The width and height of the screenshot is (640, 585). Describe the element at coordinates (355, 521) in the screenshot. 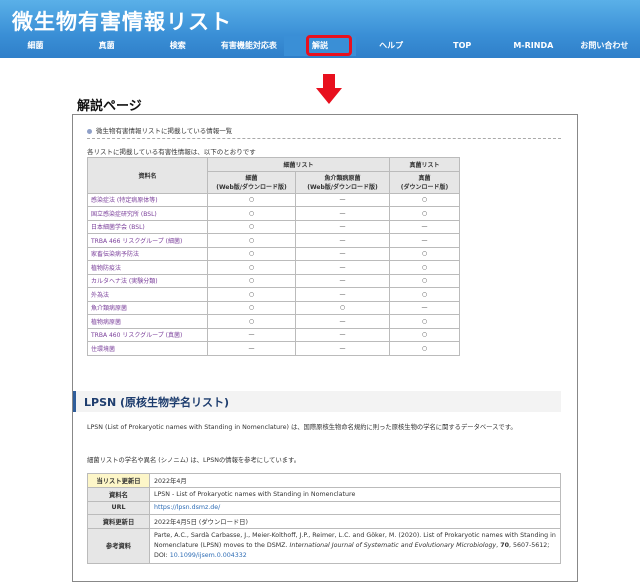

I see `value-source-updated: 2022年4月5日 (ダウンロード日)` at that location.